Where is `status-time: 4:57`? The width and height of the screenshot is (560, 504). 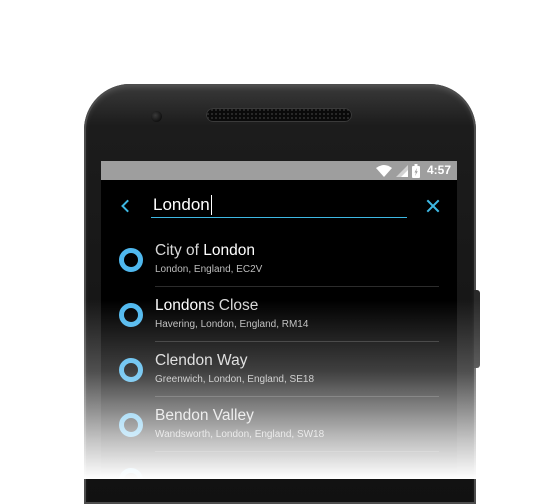
status-time: 4:57 is located at coordinates (438, 170).